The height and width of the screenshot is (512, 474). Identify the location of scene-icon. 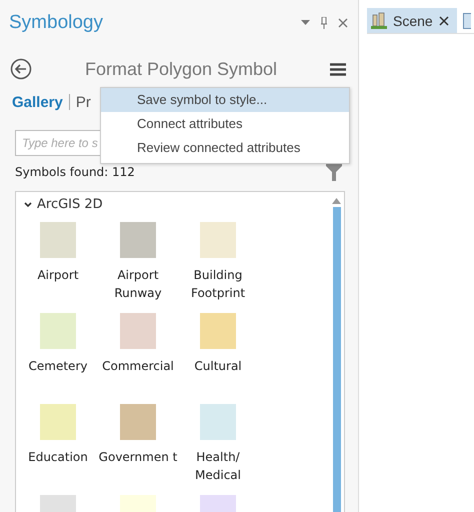
(379, 20).